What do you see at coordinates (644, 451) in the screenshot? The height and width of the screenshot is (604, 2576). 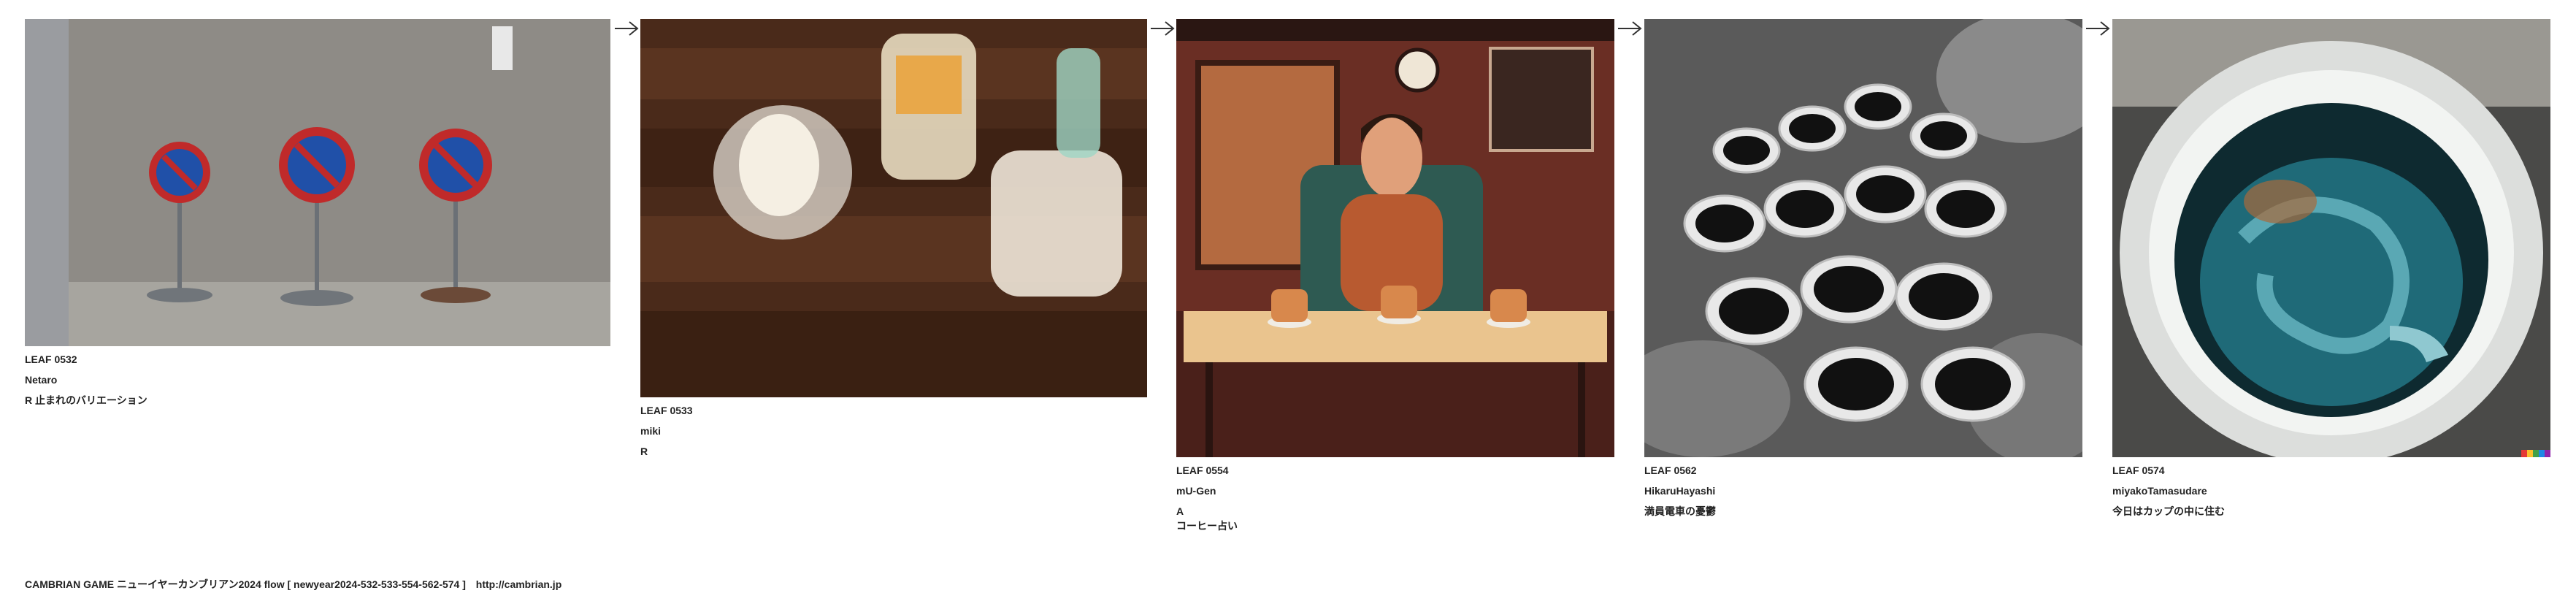 I see `leaf-note: R` at bounding box center [644, 451].